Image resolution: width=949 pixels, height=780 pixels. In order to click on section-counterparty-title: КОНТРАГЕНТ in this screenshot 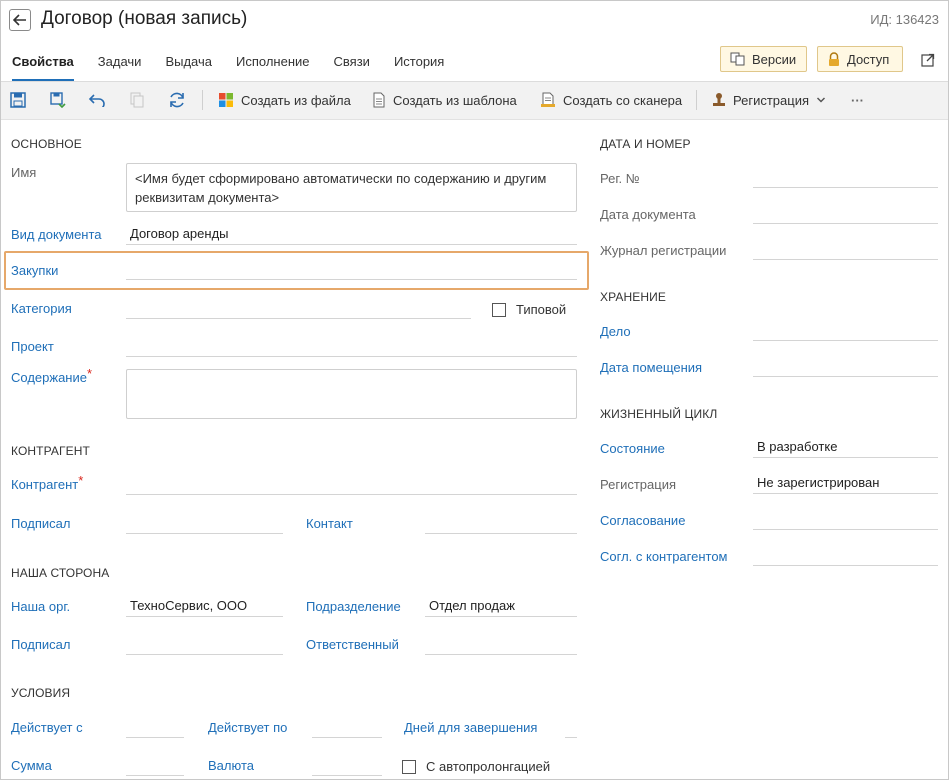, I will do `click(50, 451)`.